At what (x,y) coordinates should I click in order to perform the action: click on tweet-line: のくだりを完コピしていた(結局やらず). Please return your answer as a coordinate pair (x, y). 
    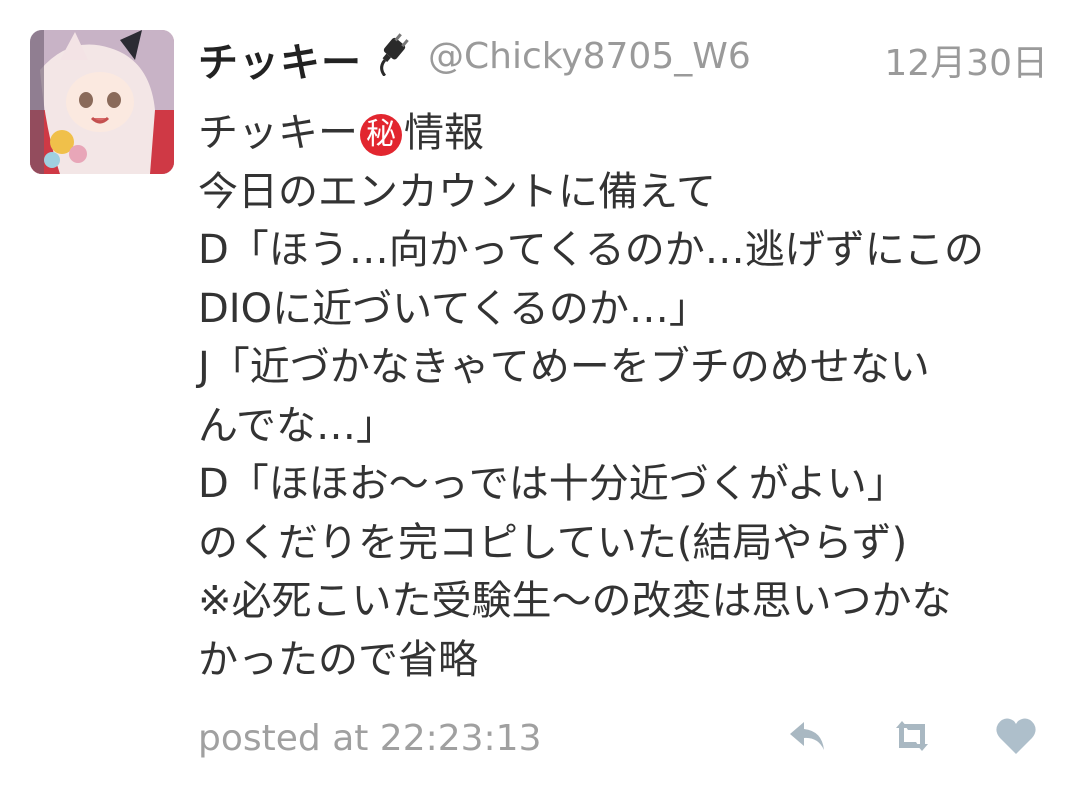
    Looking at the image, I should click on (553, 542).